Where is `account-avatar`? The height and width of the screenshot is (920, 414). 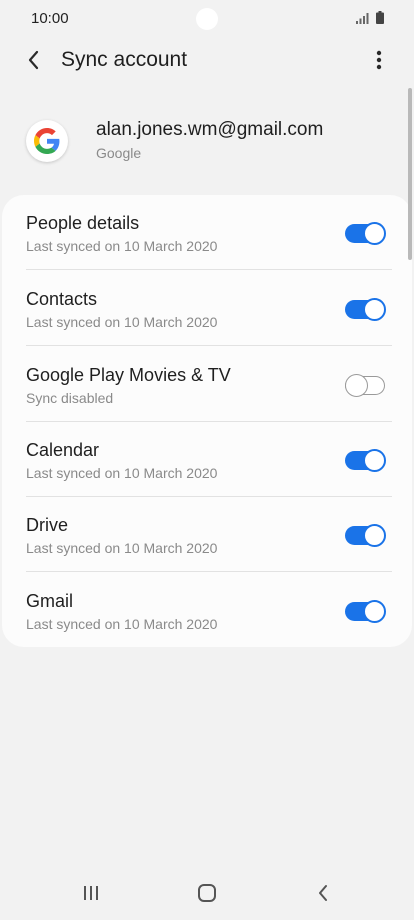 account-avatar is located at coordinates (47, 141).